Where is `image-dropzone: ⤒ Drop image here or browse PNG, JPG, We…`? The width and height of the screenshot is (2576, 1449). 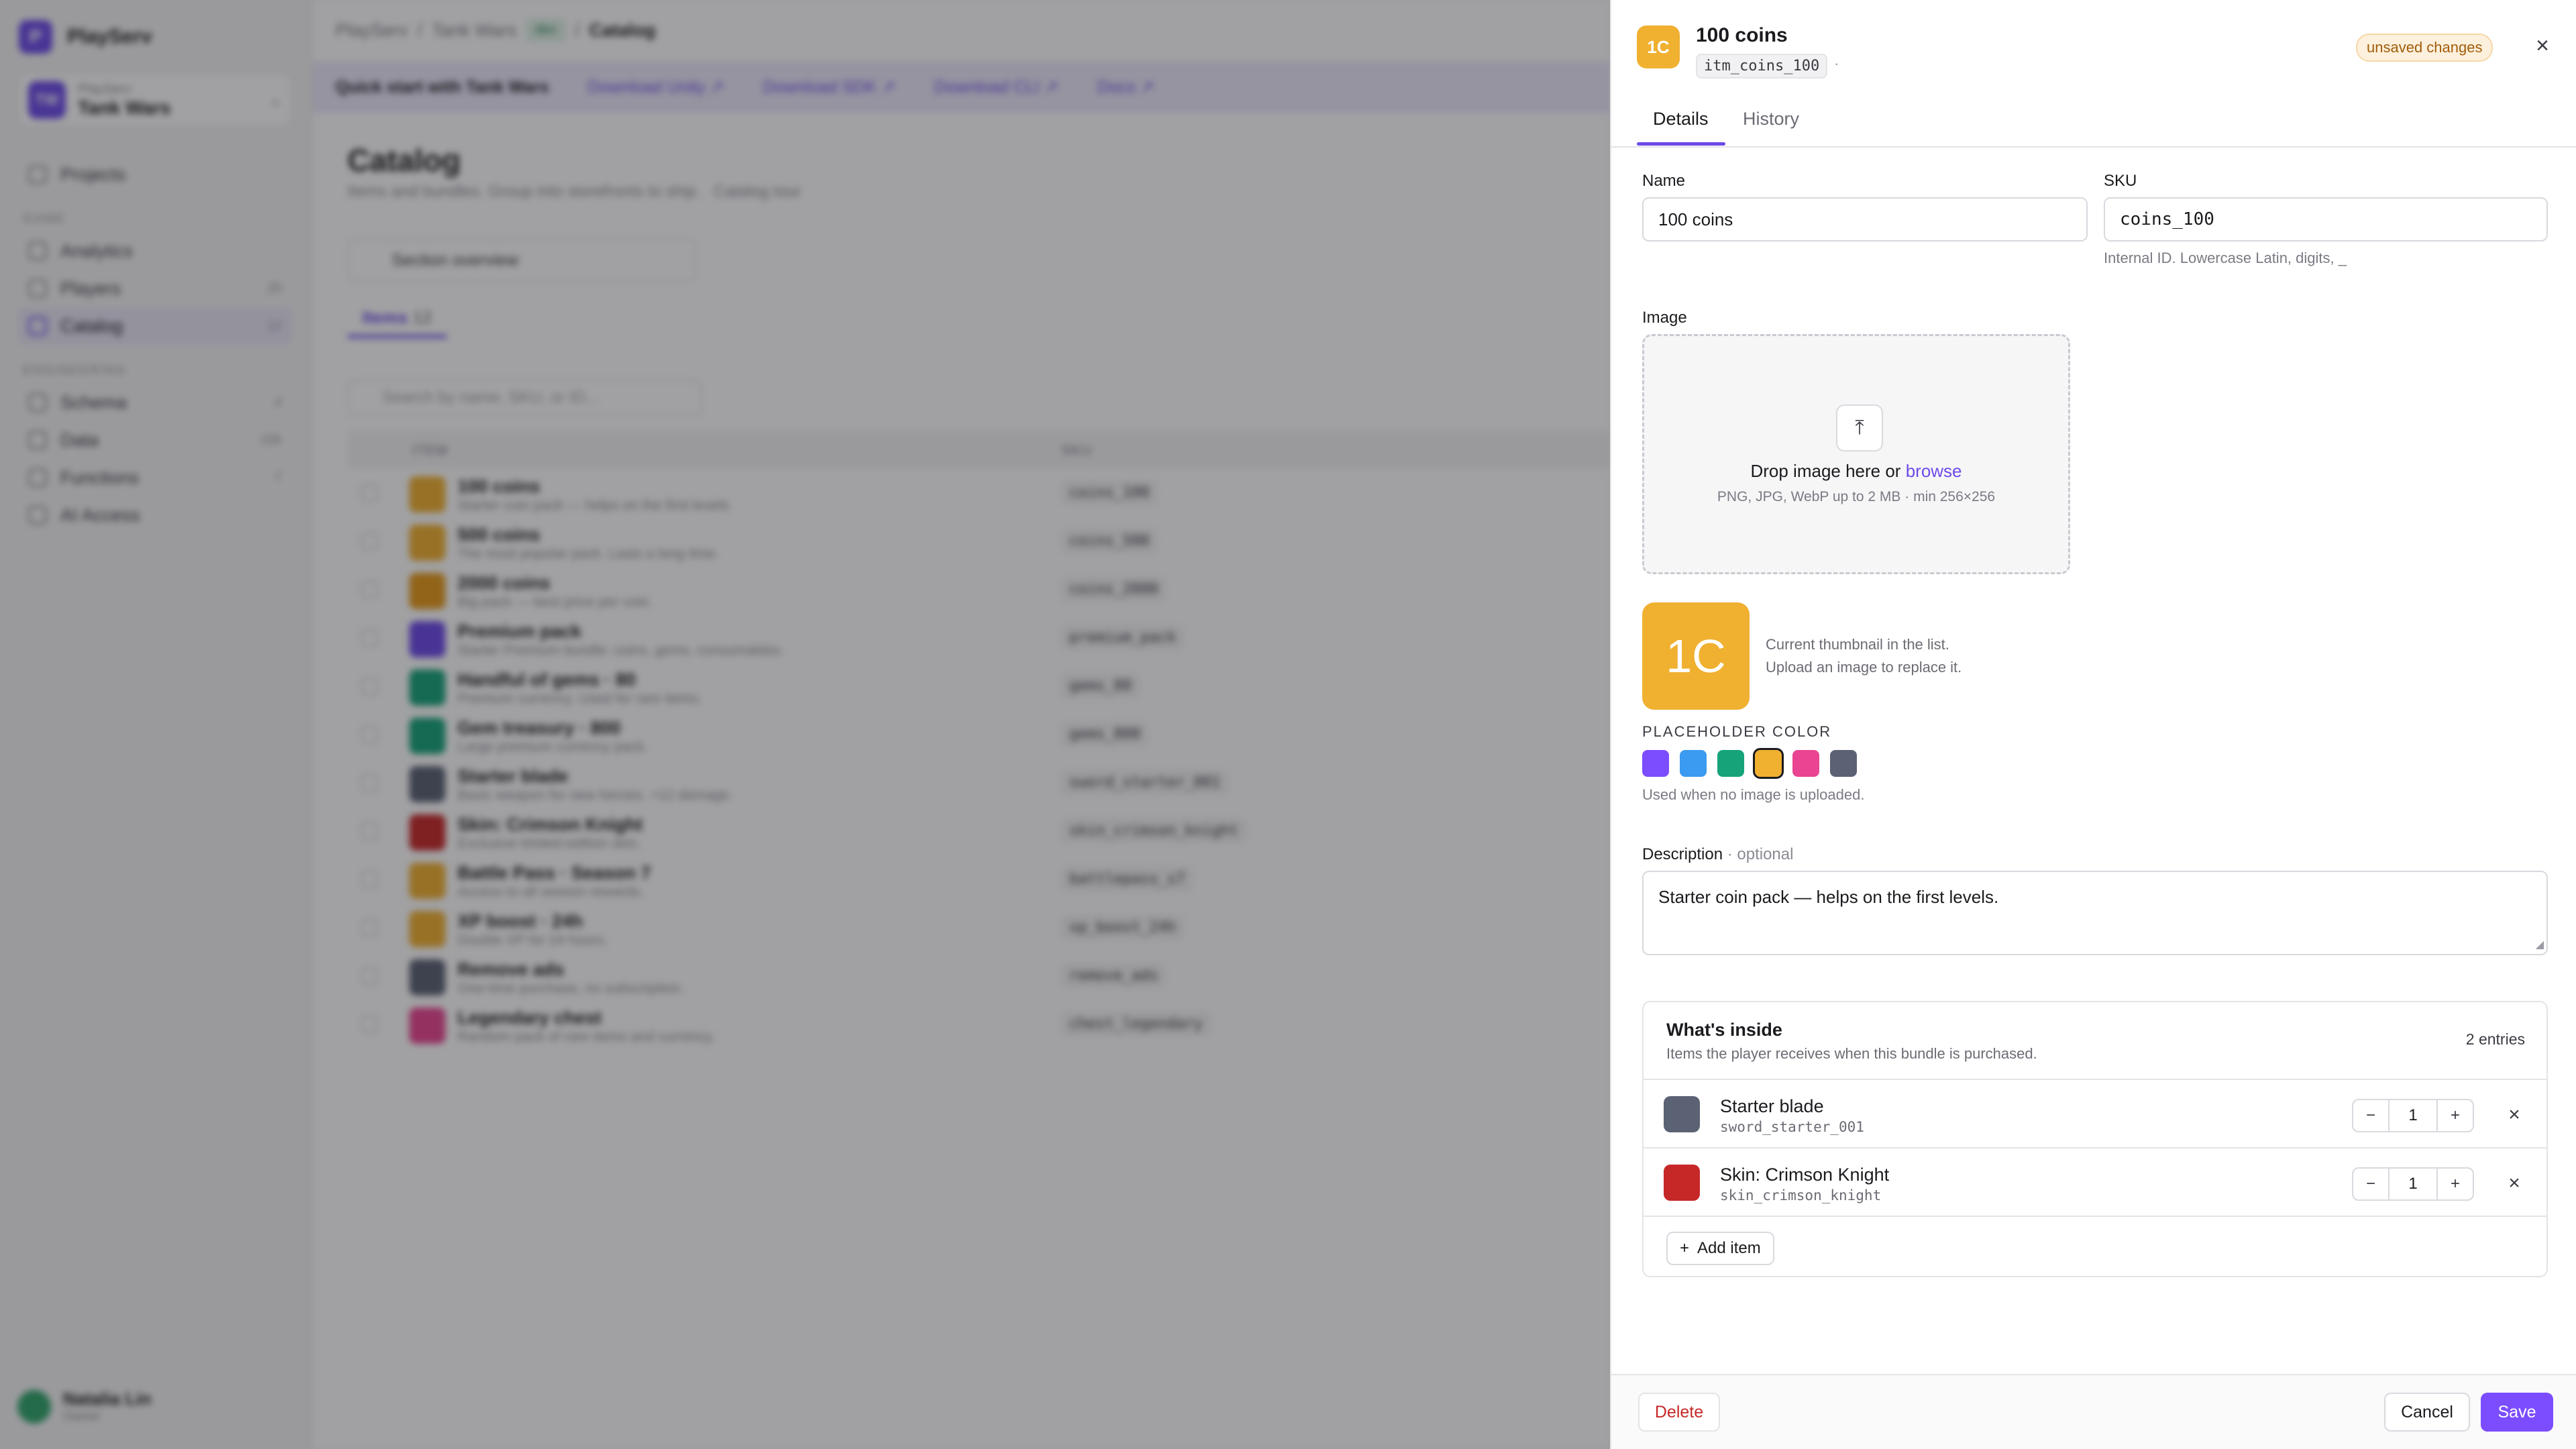
image-dropzone: ⤒ Drop image here or browse PNG, JPG, We… is located at coordinates (1856, 454).